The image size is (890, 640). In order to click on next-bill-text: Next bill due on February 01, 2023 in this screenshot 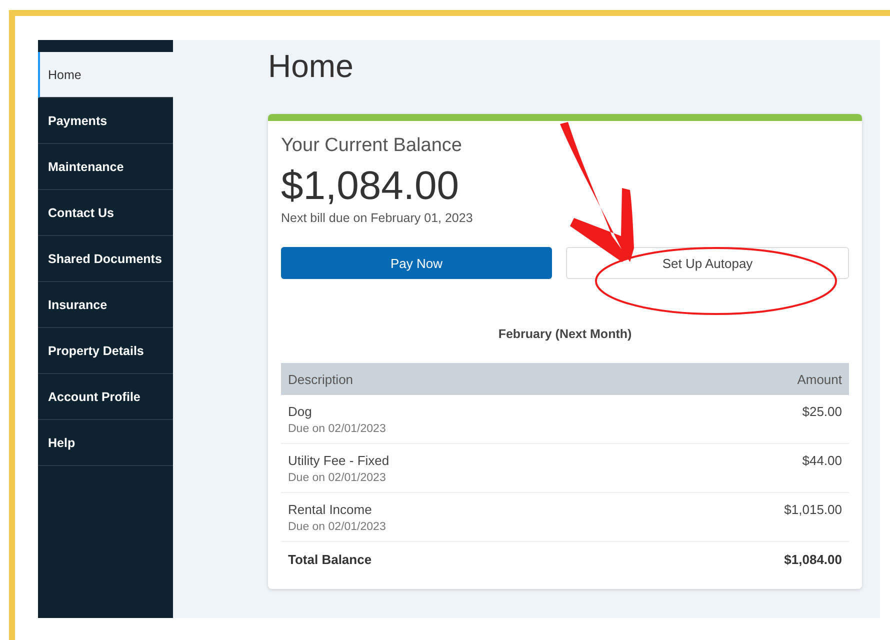, I will do `click(377, 218)`.